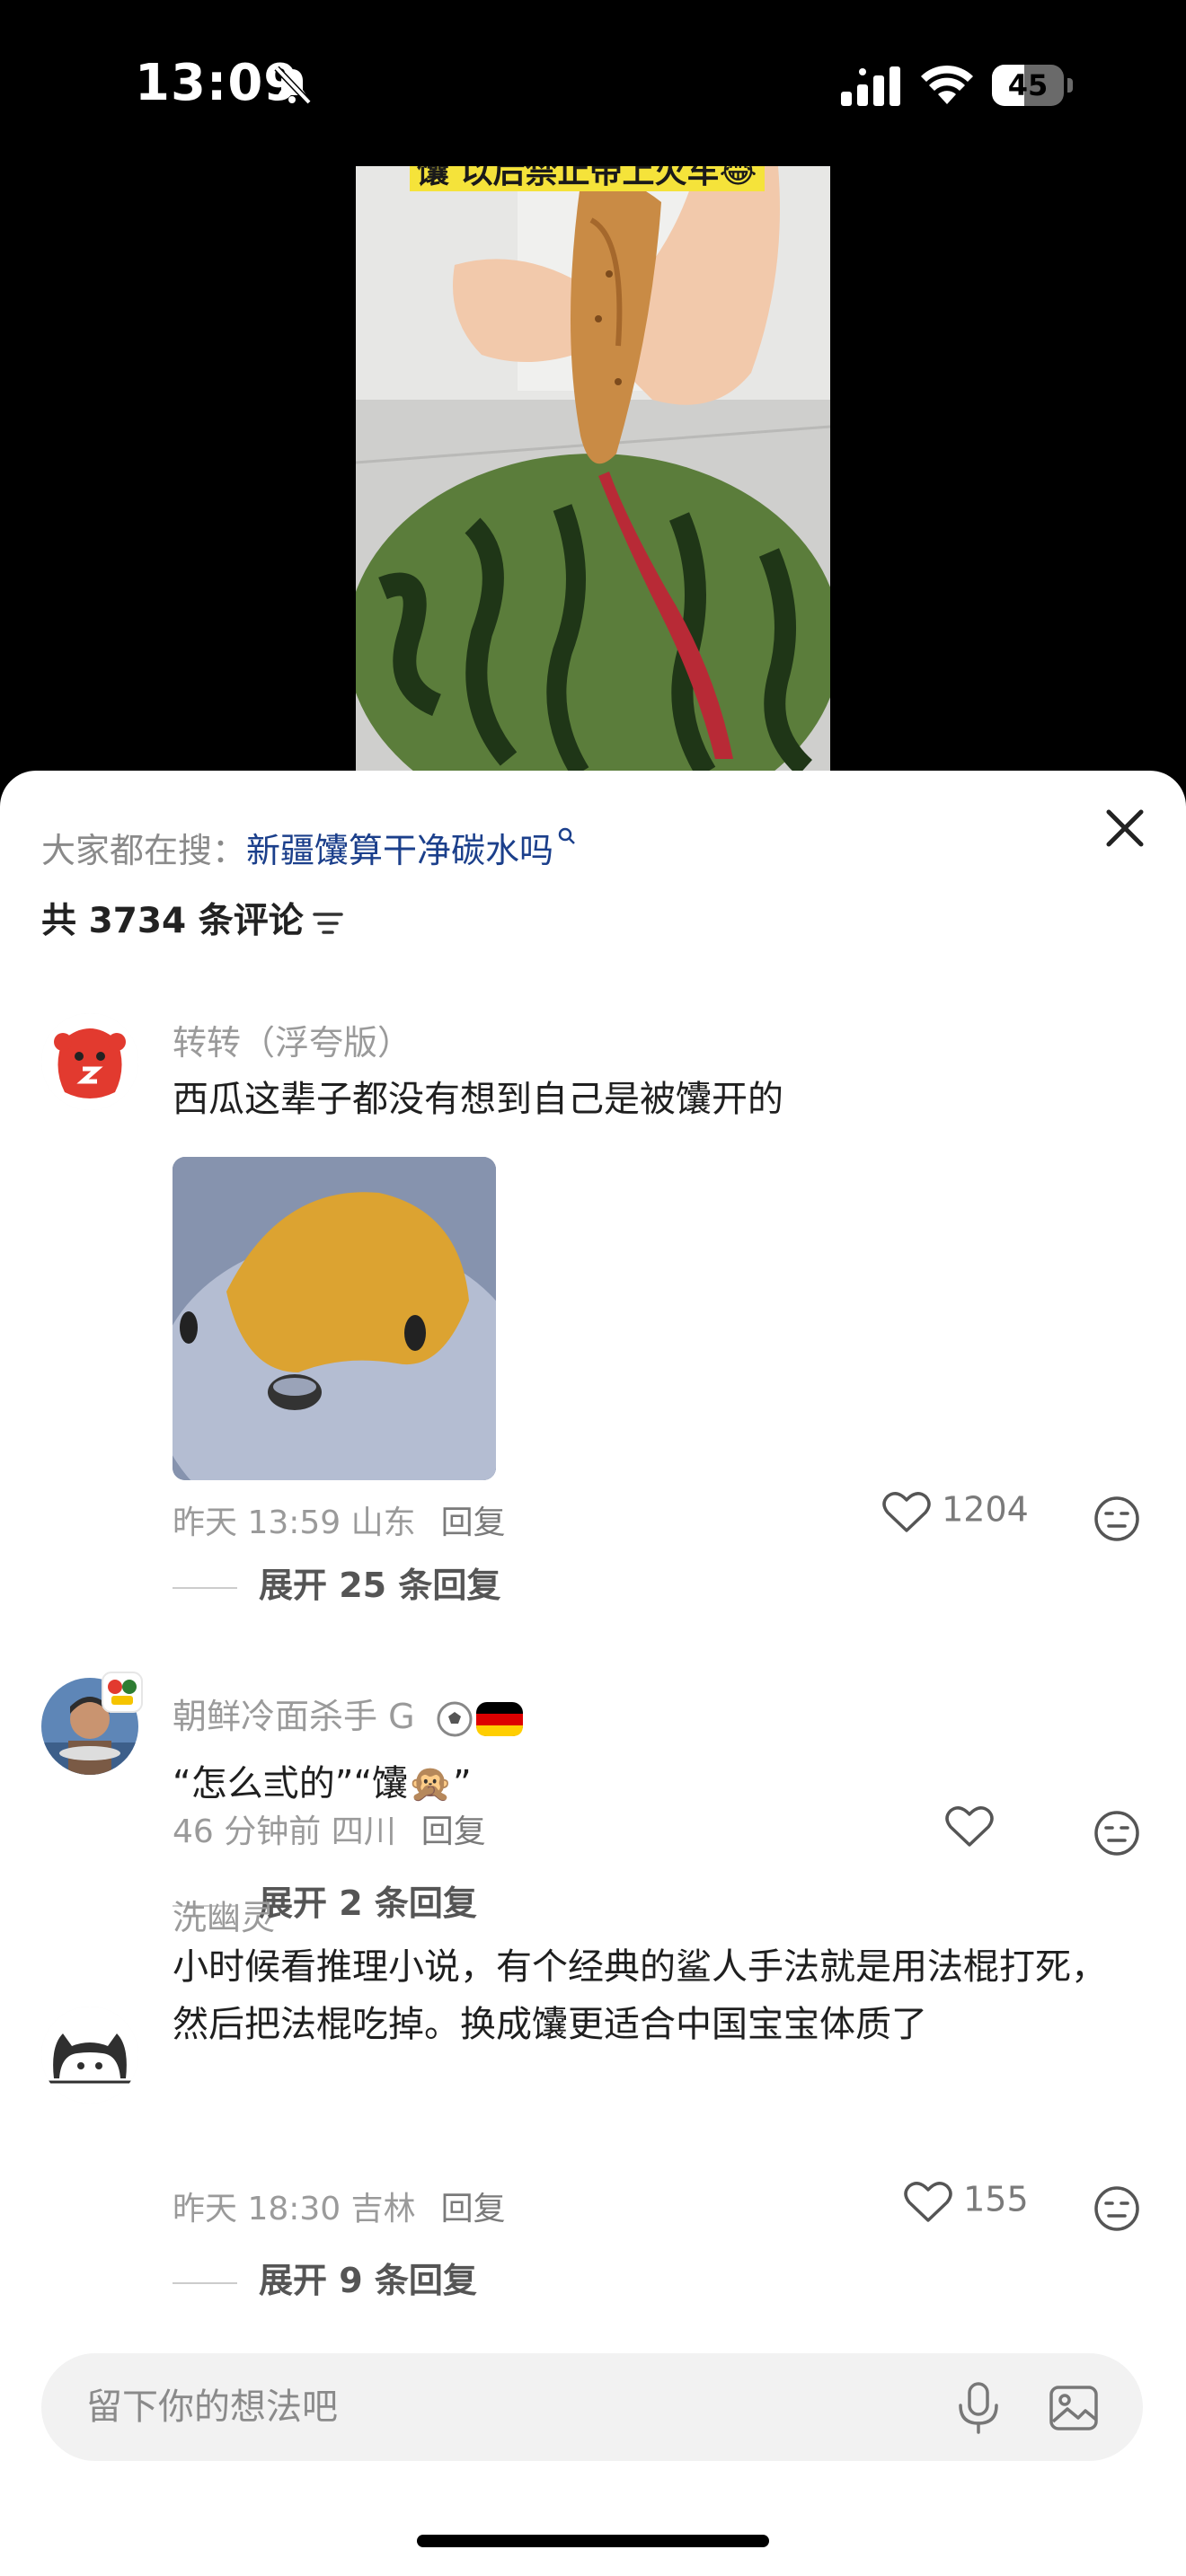 Image resolution: width=1186 pixels, height=2576 pixels. I want to click on comment-count-row: 共 3734 条评论, so click(192, 918).